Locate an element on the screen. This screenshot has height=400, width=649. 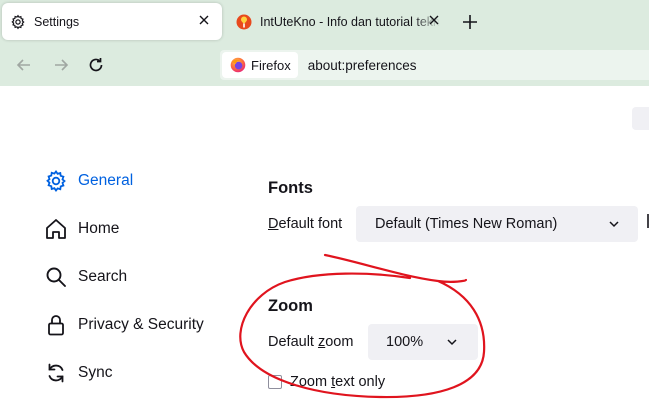
zoom-text-only-label: Zoom text only is located at coordinates (337, 382).